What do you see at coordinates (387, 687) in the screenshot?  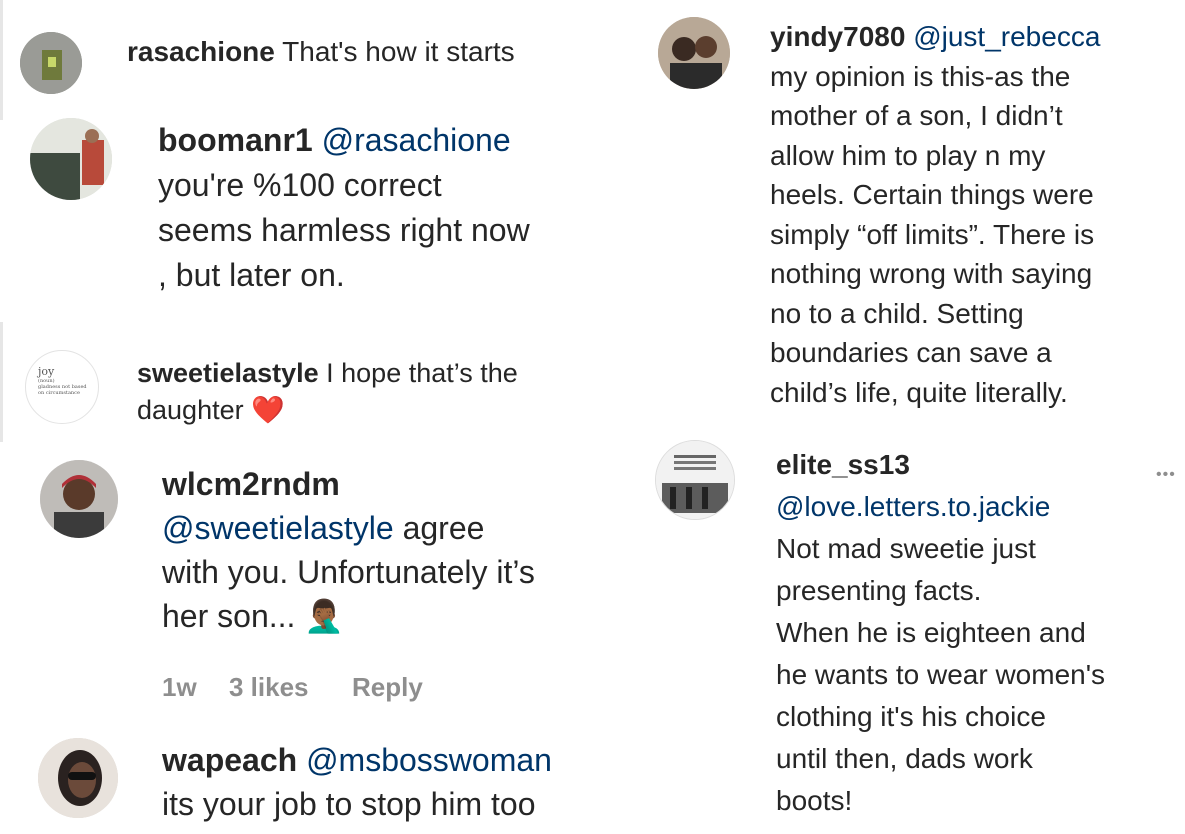 I see `reply-button: Reply` at bounding box center [387, 687].